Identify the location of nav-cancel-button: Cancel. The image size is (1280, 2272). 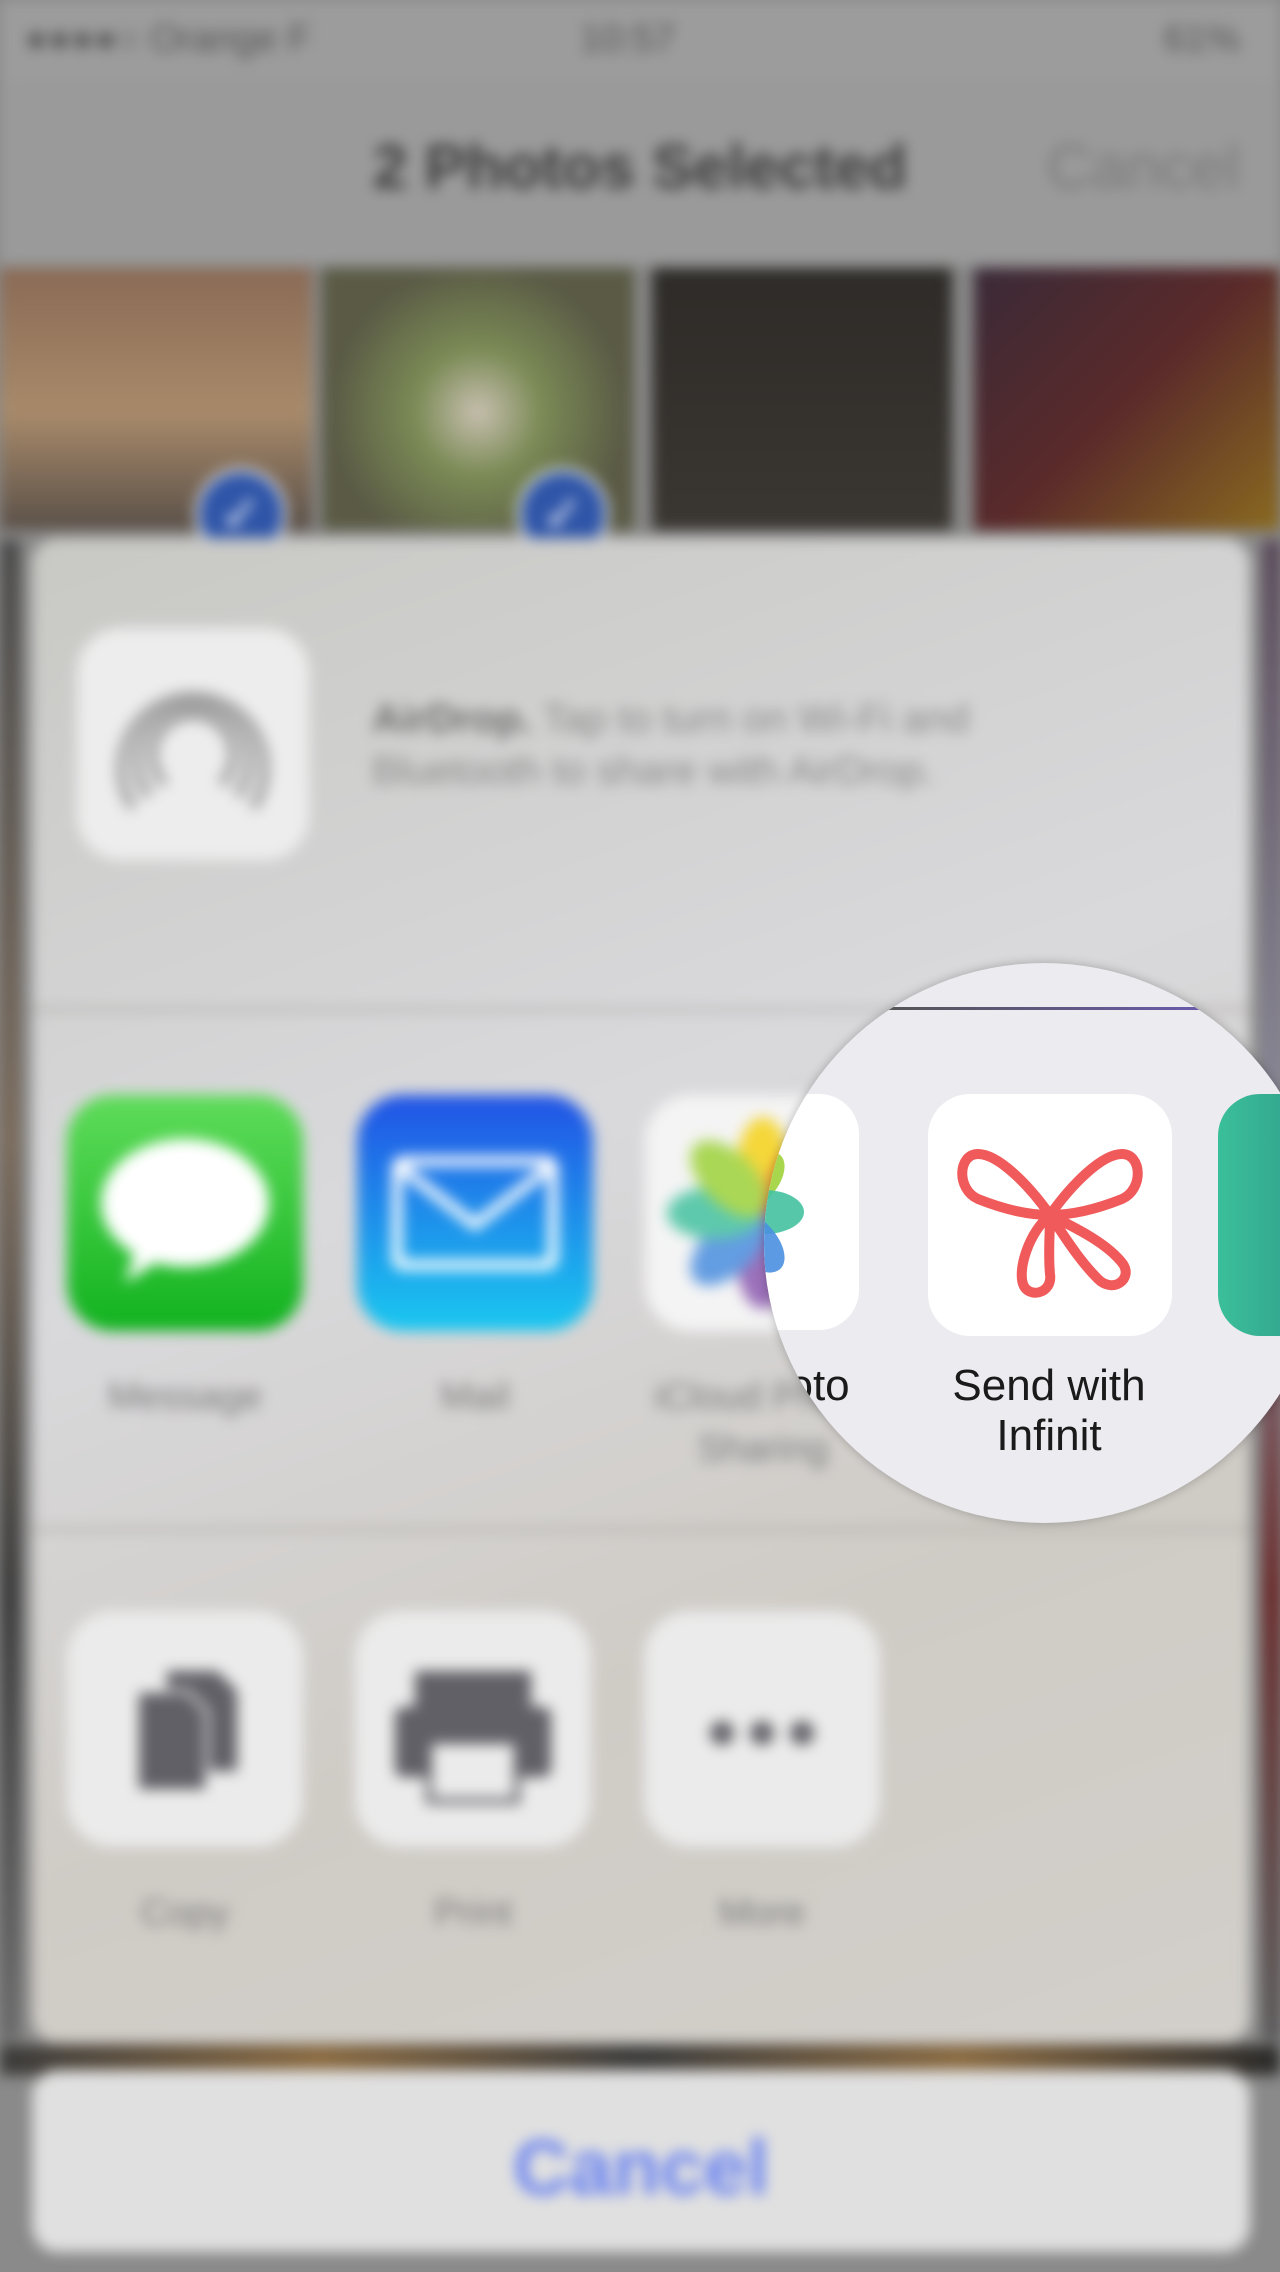
(1143, 167).